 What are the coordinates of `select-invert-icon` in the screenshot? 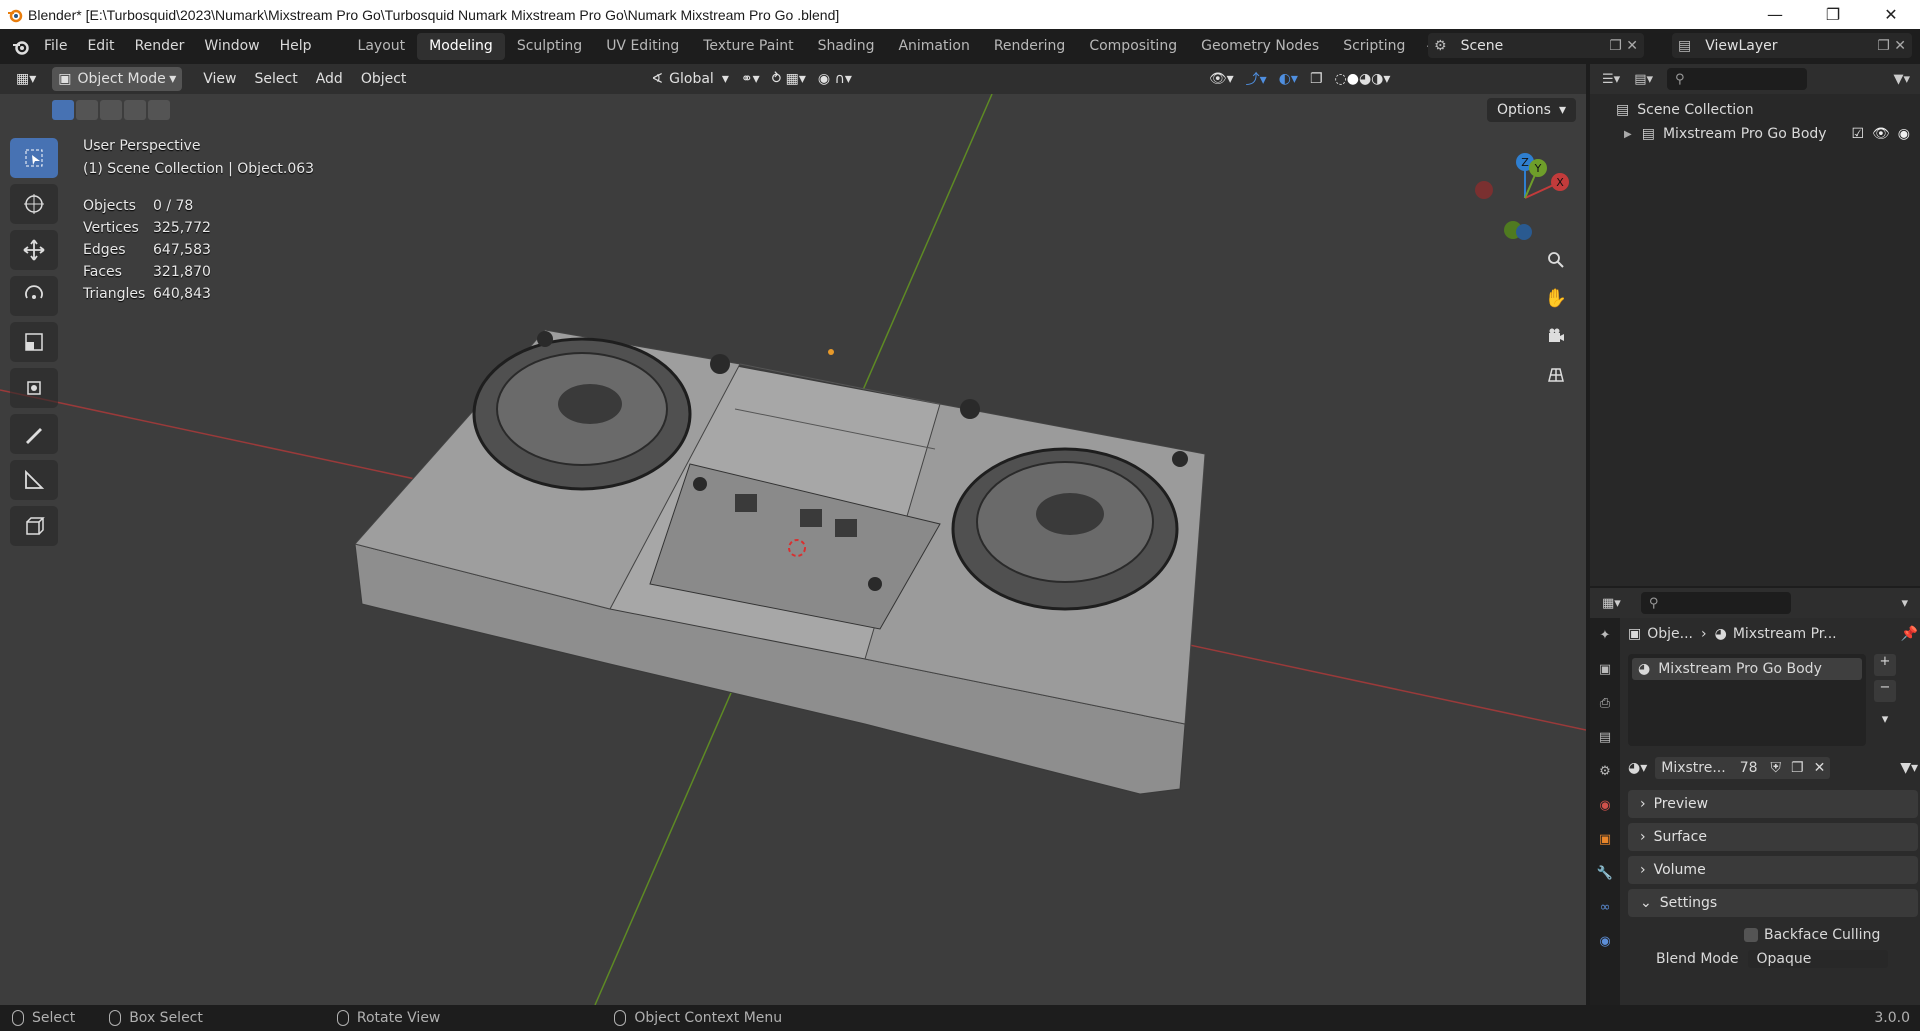 It's located at (135, 110).